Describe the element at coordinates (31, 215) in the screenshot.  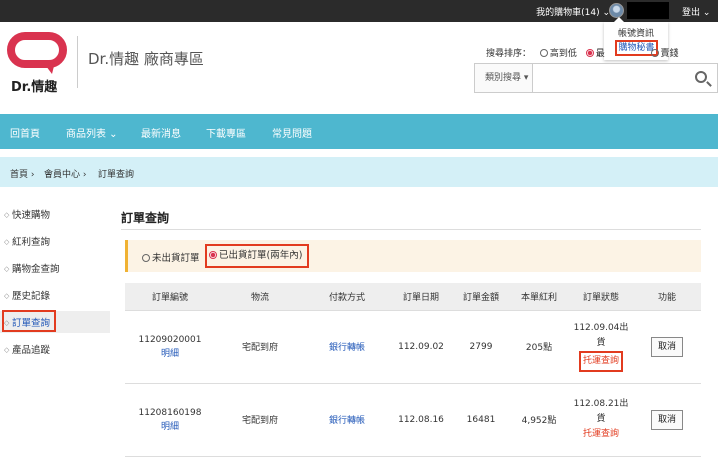
I see `sidebar-item-label: 快速購物` at that location.